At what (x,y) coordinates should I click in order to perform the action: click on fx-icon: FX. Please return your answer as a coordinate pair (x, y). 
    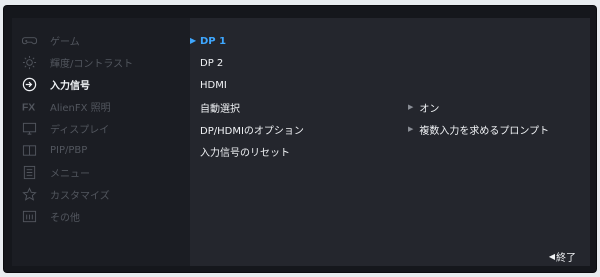
    Looking at the image, I should click on (29, 106).